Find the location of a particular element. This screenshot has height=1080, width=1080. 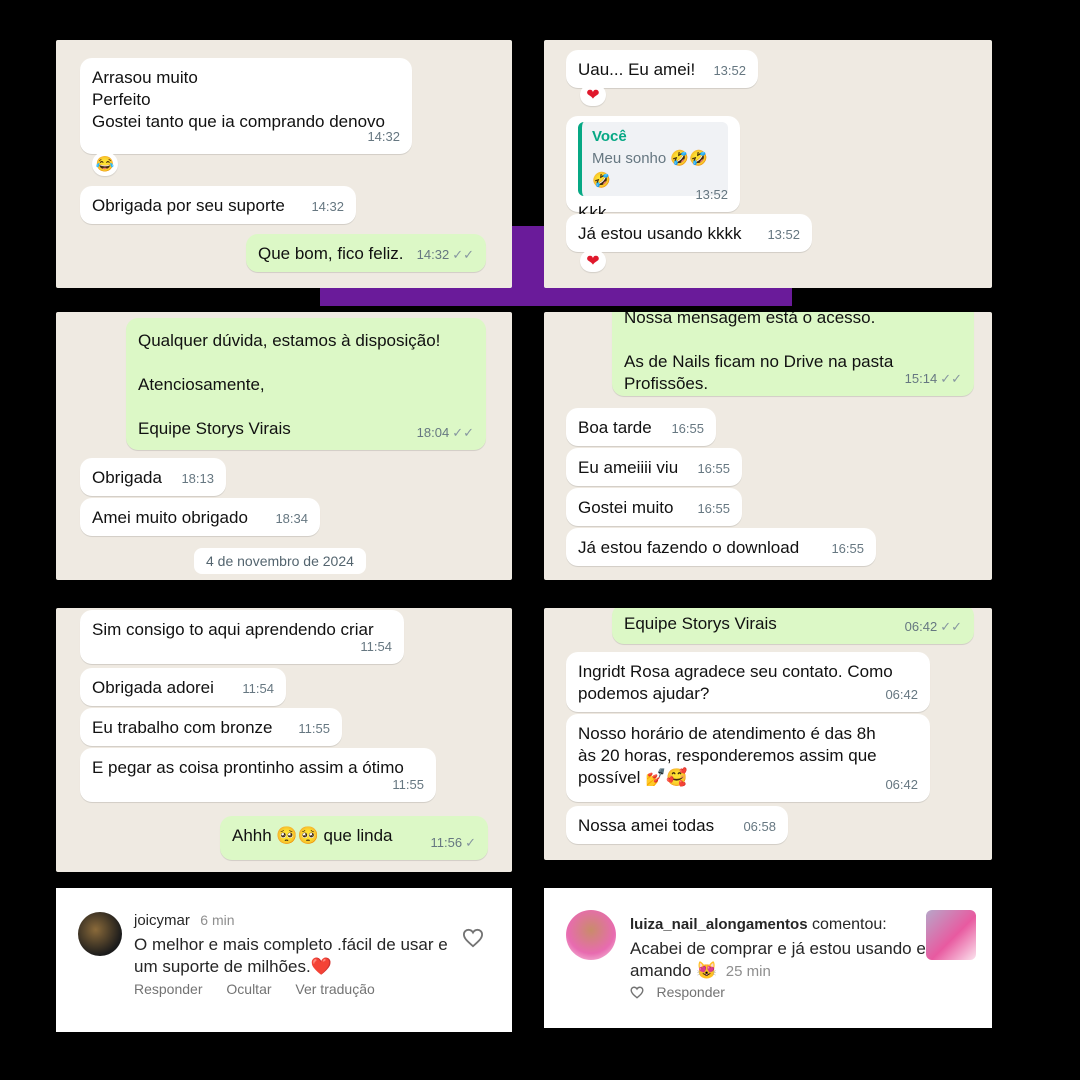

post-thumbnail is located at coordinates (951, 935).